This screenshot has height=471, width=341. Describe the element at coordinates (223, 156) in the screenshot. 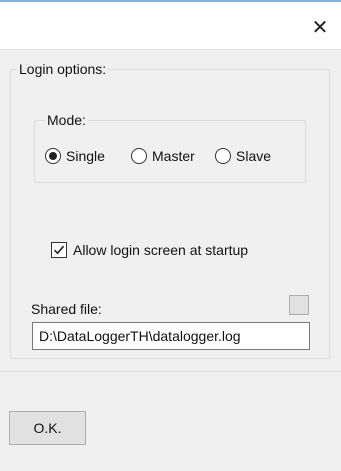

I see `radio-slave-button` at that location.